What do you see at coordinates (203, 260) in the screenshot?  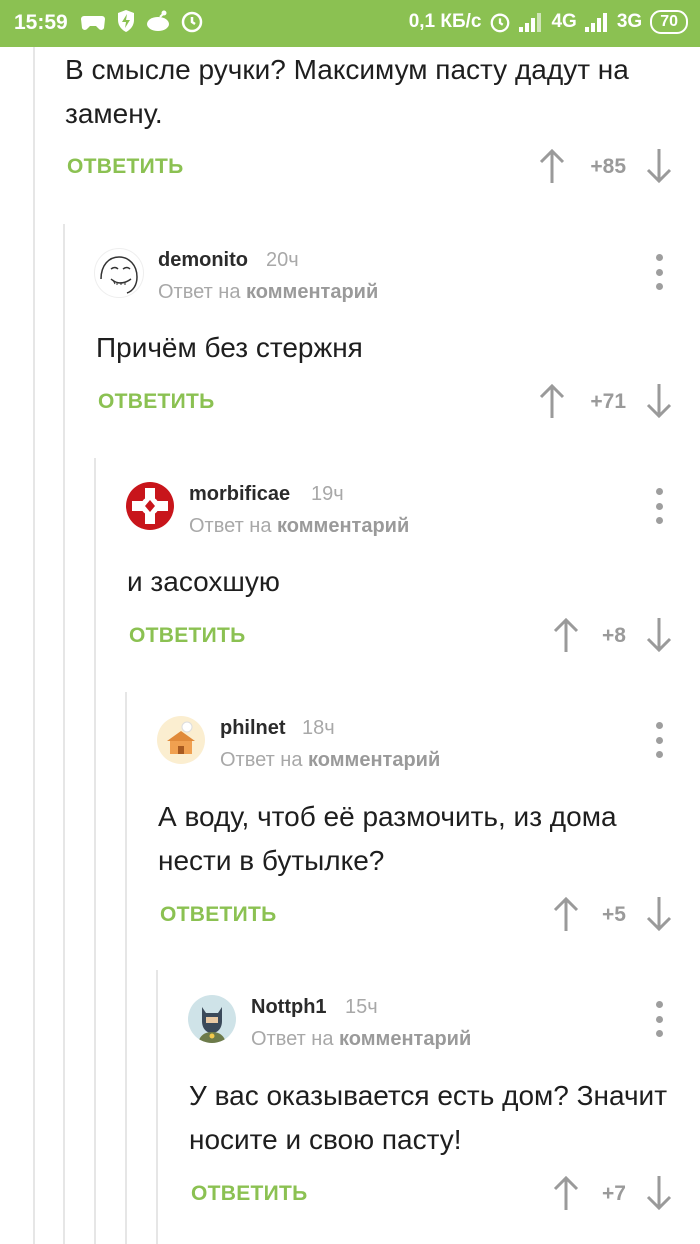 I see `comment-author: demonito` at bounding box center [203, 260].